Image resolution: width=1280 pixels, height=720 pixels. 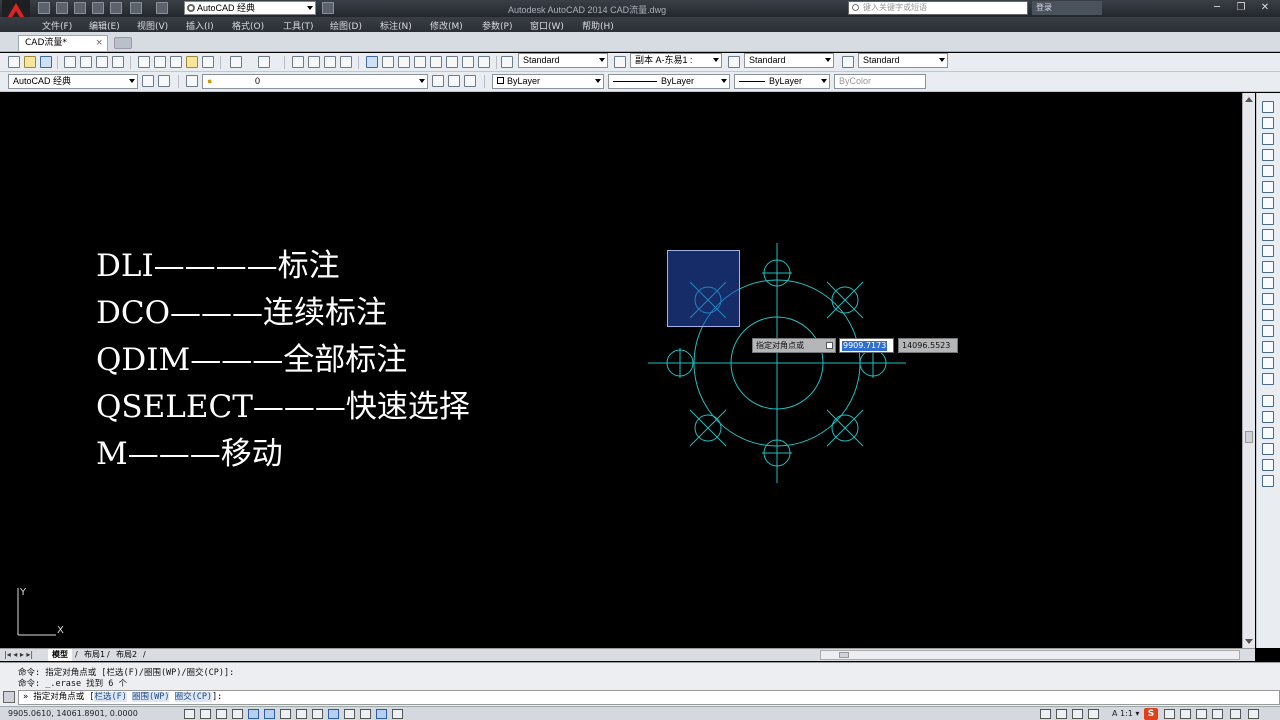 I want to click on lineweight-icon, so click(x=349, y=714).